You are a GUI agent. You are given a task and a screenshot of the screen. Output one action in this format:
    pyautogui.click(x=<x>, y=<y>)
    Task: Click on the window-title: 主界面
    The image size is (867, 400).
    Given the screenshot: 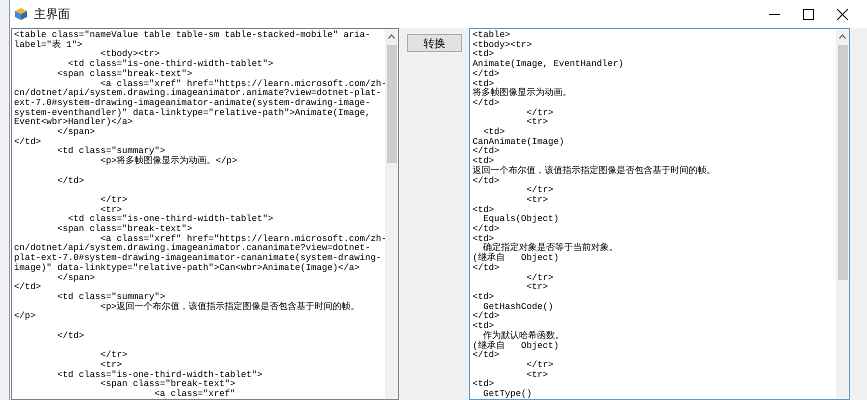 What is the action you would take?
    pyautogui.click(x=52, y=14)
    